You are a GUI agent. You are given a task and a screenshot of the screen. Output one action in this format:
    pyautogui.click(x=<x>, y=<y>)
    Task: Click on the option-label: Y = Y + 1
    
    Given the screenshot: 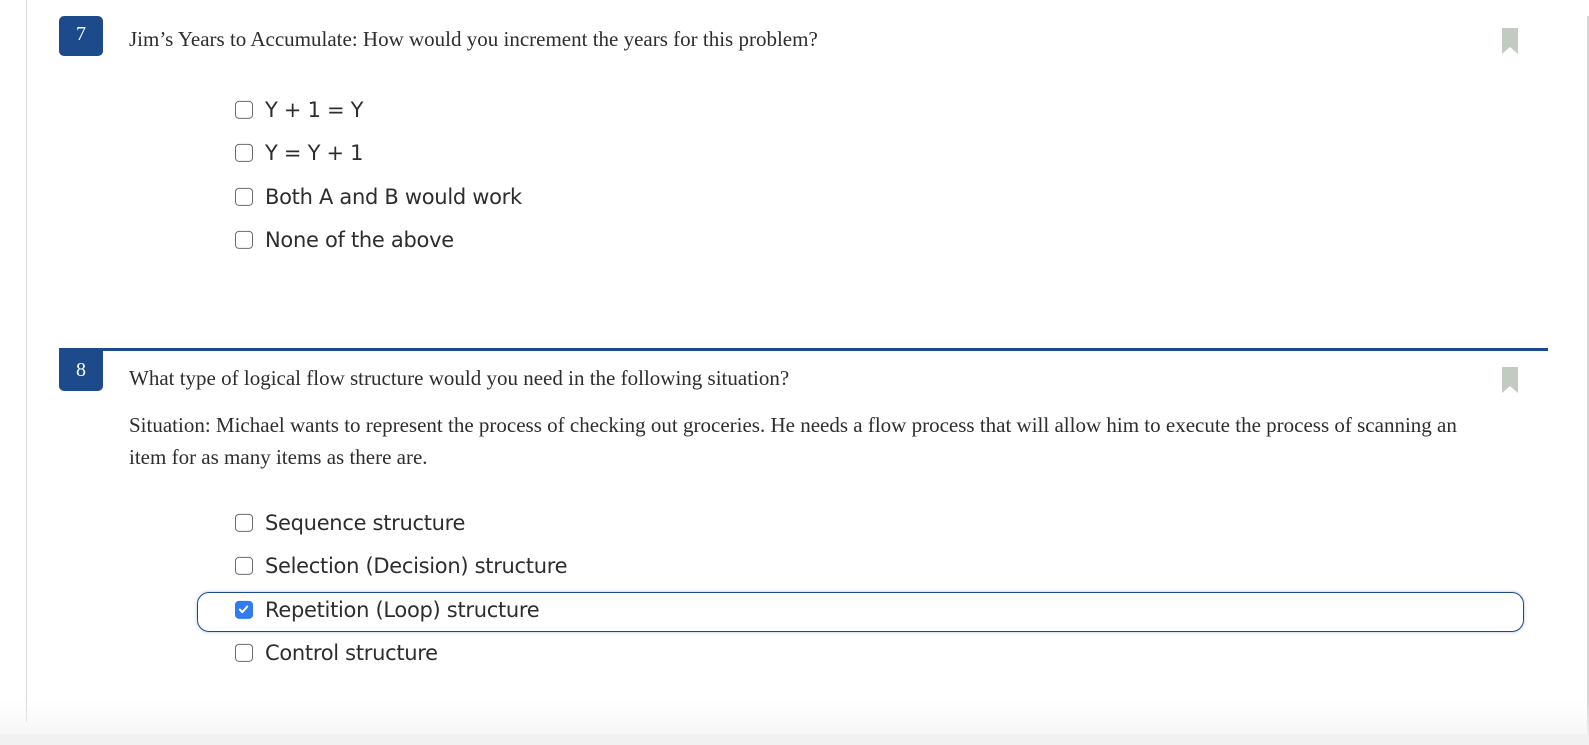 What is the action you would take?
    pyautogui.click(x=314, y=153)
    